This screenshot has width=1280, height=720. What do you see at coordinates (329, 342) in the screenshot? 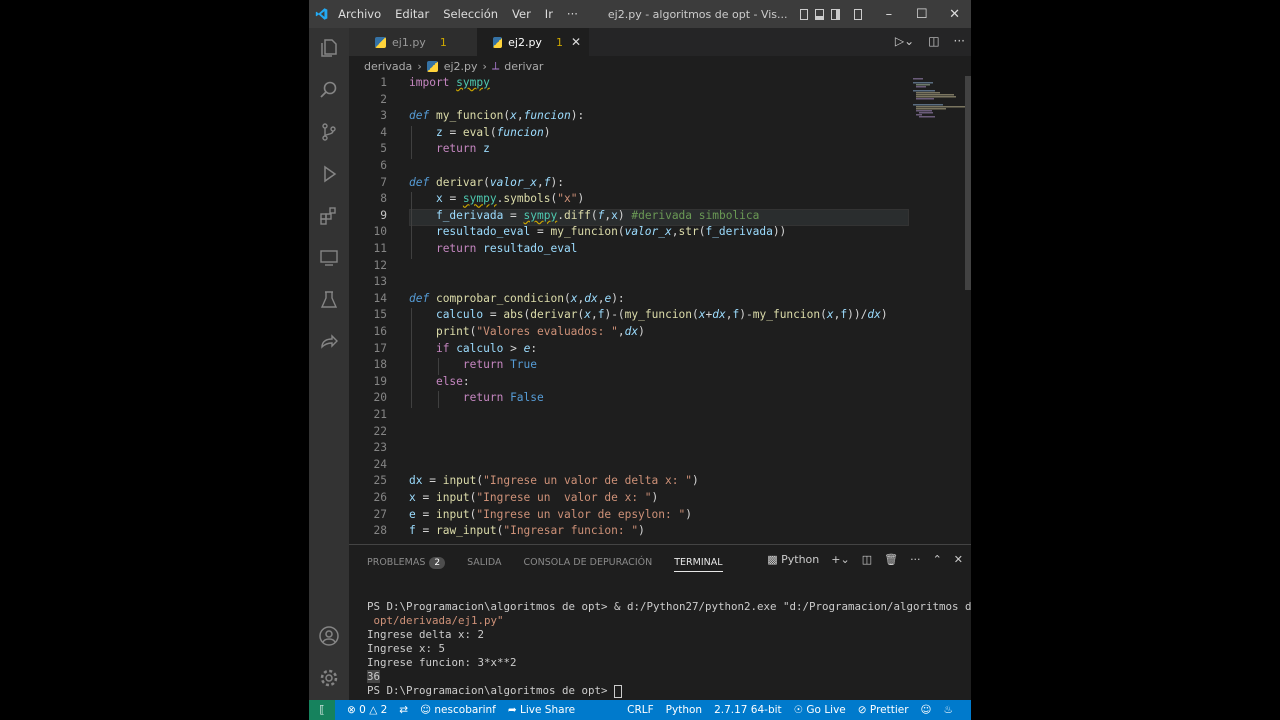
I see `live-share-icon` at bounding box center [329, 342].